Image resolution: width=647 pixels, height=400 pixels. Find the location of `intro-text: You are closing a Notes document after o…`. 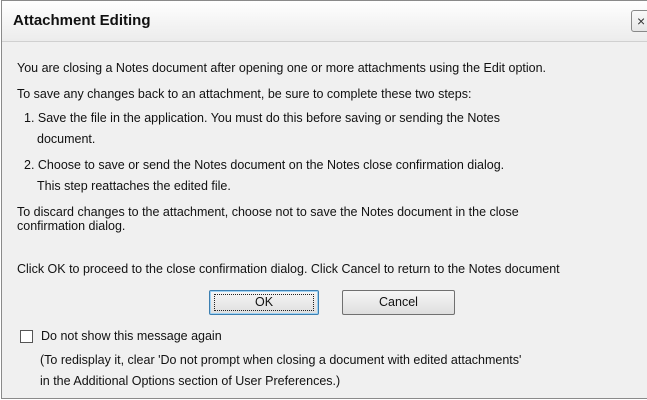

intro-text: You are closing a Notes document after o… is located at coordinates (282, 68).